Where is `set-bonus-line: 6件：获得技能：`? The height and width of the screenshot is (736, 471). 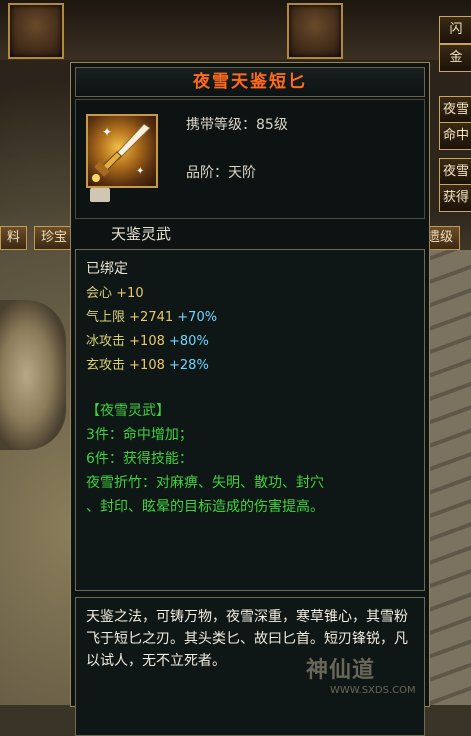
set-bonus-line: 6件：获得技能： is located at coordinates (139, 459).